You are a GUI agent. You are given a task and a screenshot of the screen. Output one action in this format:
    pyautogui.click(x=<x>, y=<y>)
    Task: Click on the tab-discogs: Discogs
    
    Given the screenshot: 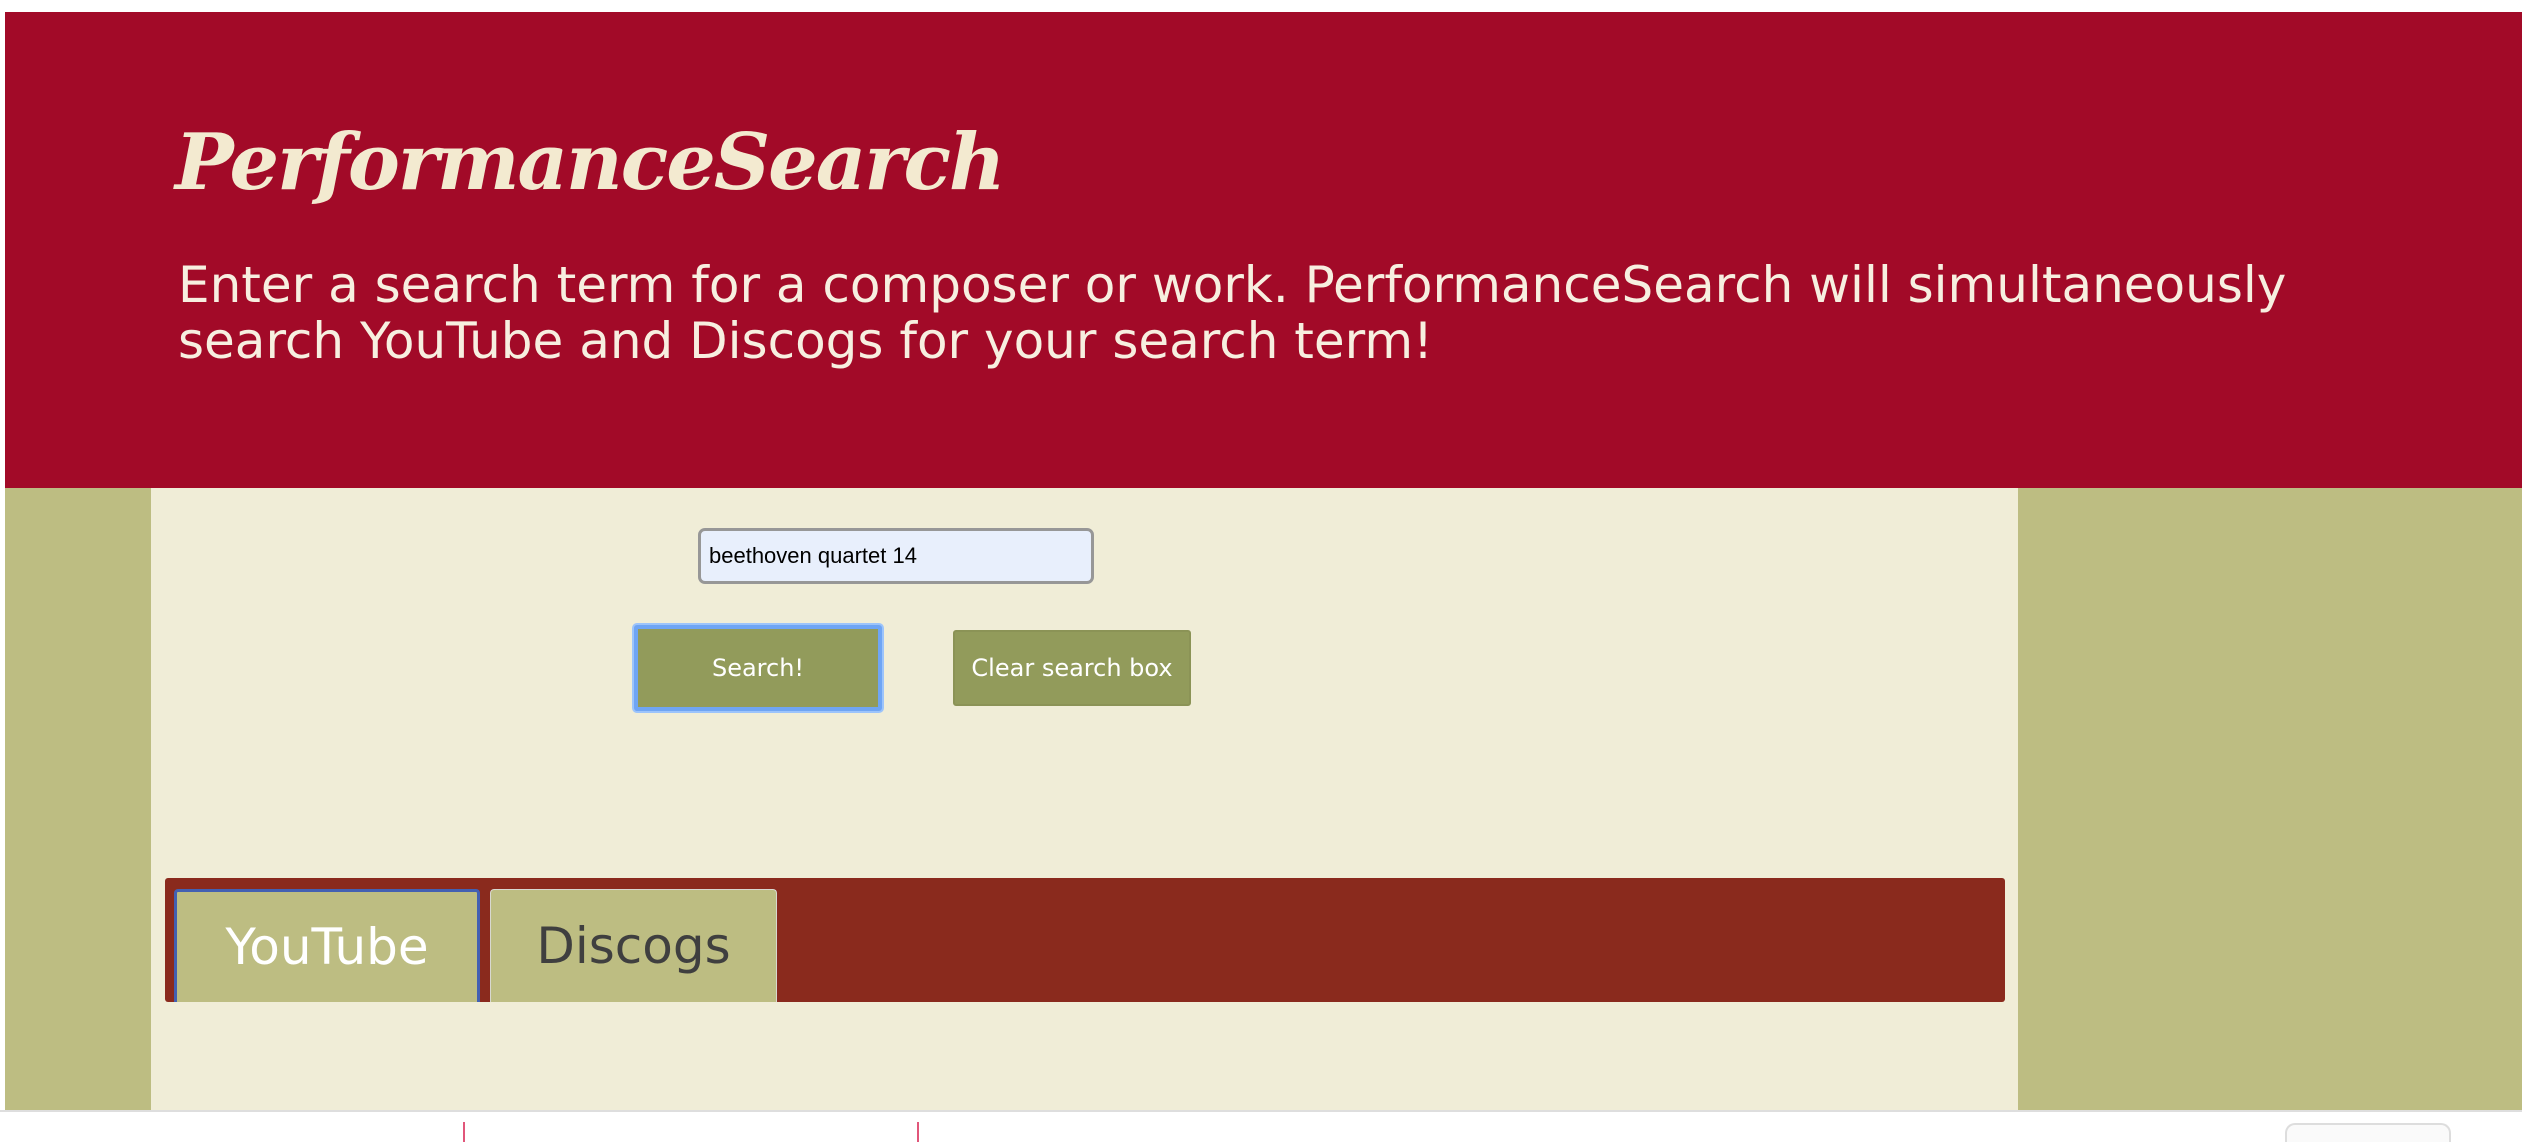 What is the action you would take?
    pyautogui.click(x=633, y=945)
    